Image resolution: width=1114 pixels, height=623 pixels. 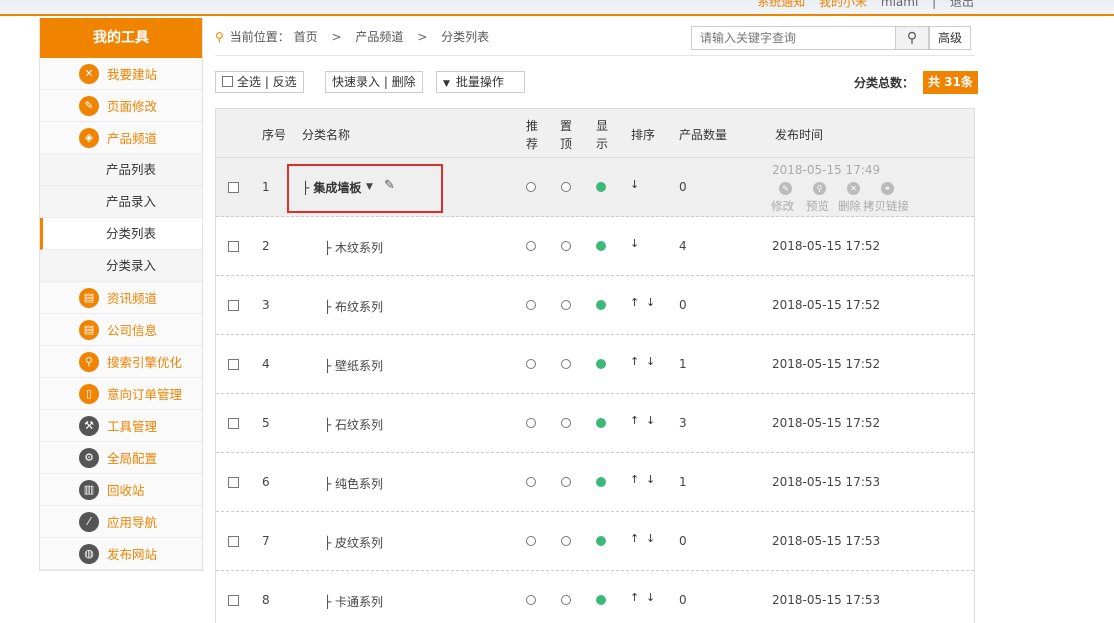 I want to click on select-all-button: 全选 | 反选, so click(x=259, y=82).